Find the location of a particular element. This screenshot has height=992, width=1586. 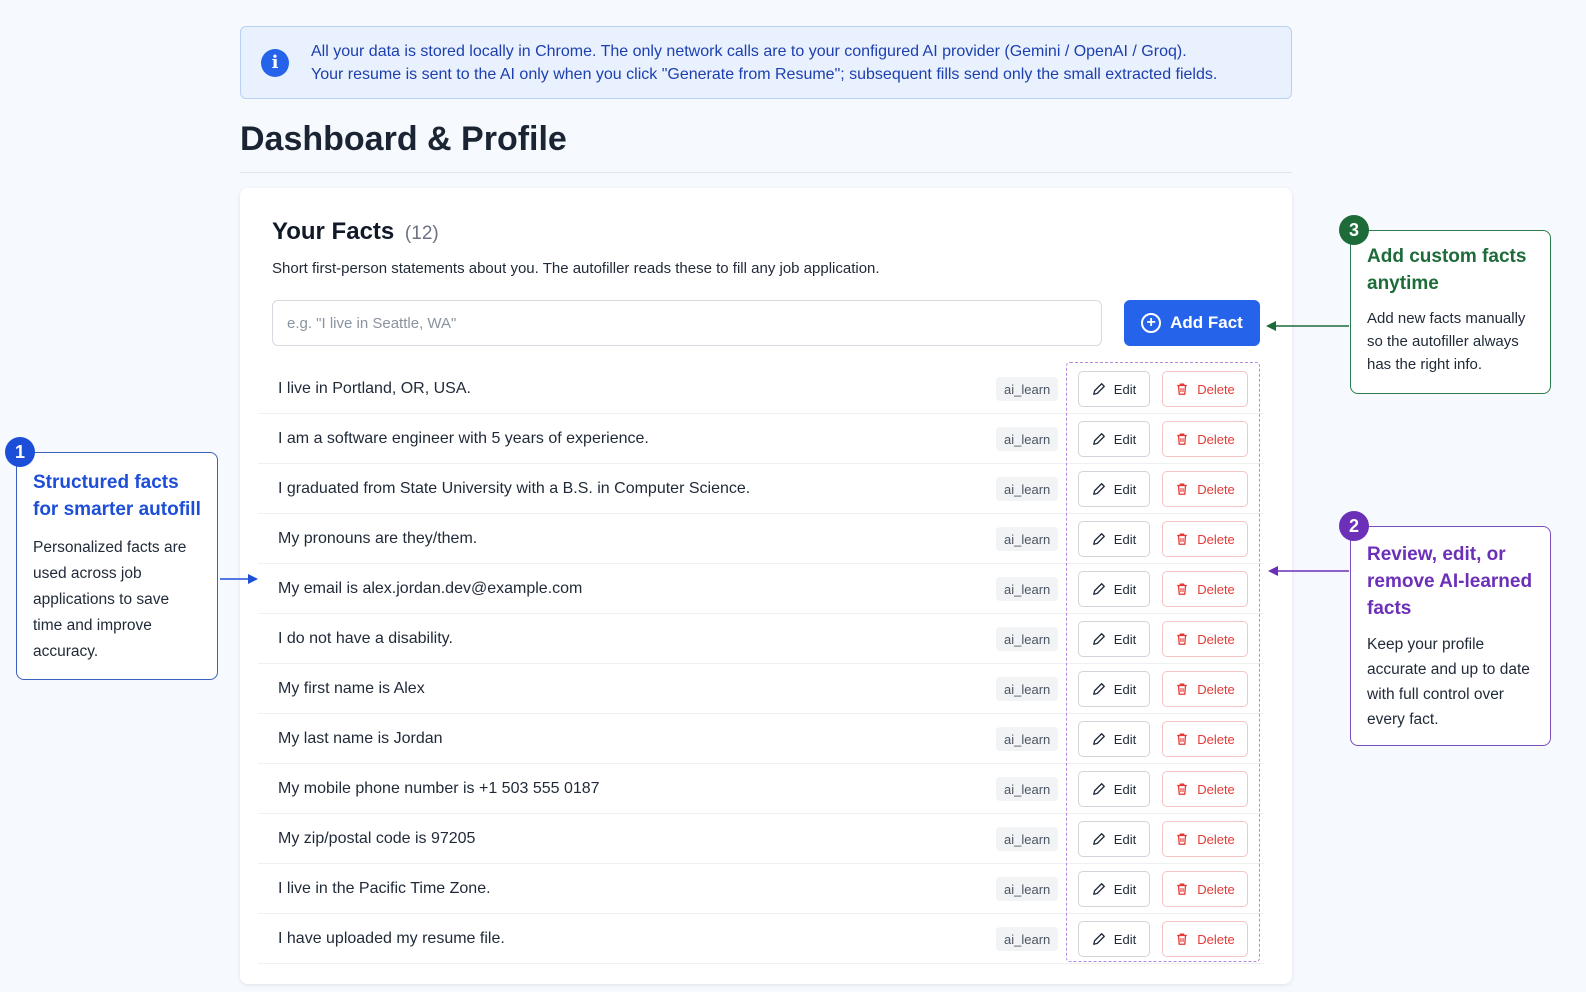

add-fact-button: + Add Fact is located at coordinates (1192, 323).